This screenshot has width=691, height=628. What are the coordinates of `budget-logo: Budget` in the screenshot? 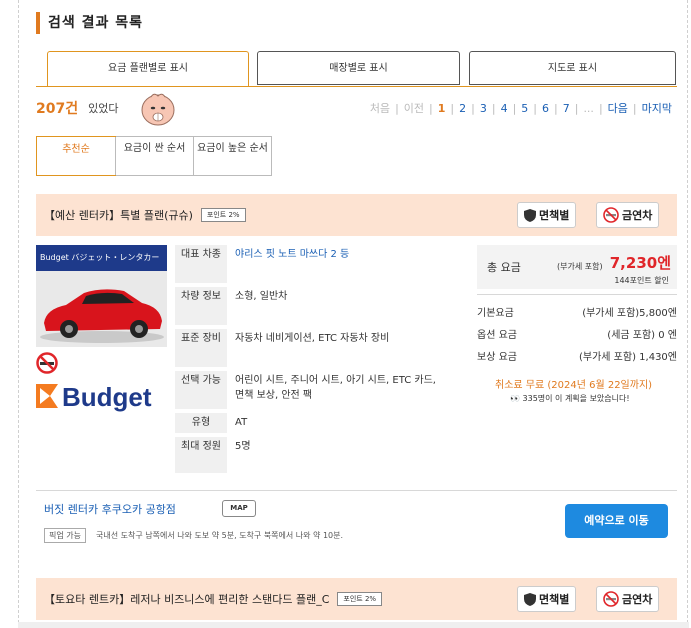 It's located at (102, 396).